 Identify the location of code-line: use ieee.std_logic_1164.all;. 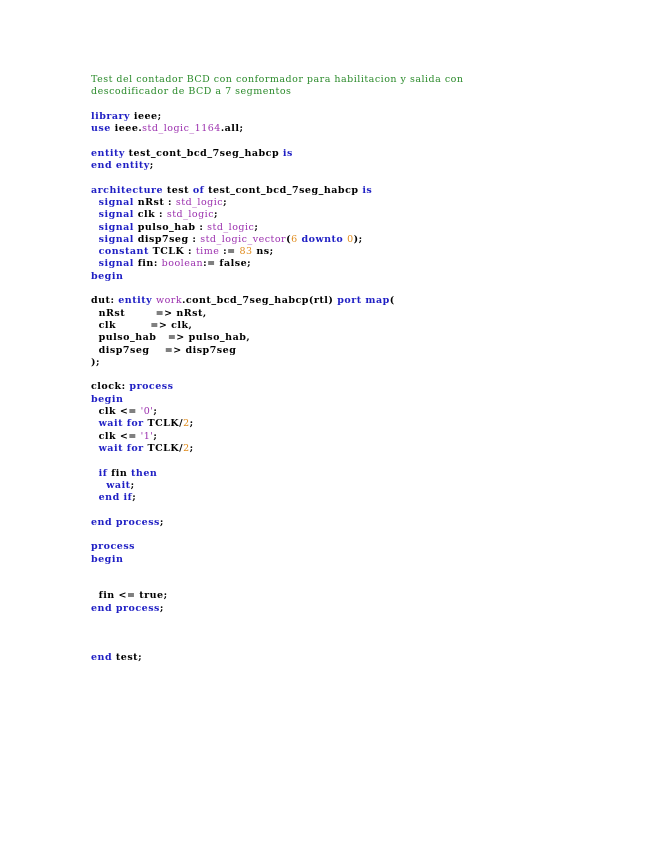
(361, 129).